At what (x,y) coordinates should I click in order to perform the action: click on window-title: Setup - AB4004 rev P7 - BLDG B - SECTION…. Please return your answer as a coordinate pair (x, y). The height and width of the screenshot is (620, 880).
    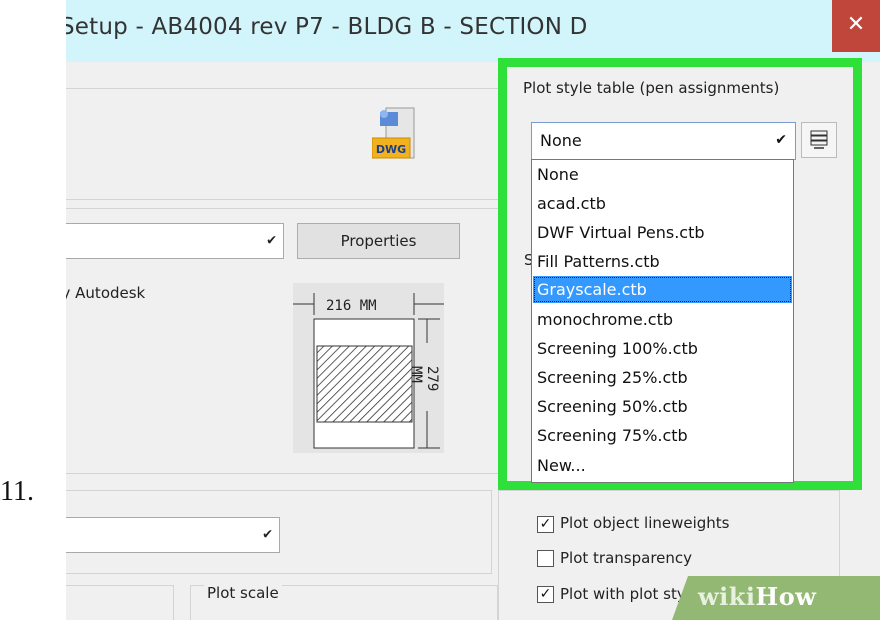
    Looking at the image, I should click on (327, 27).